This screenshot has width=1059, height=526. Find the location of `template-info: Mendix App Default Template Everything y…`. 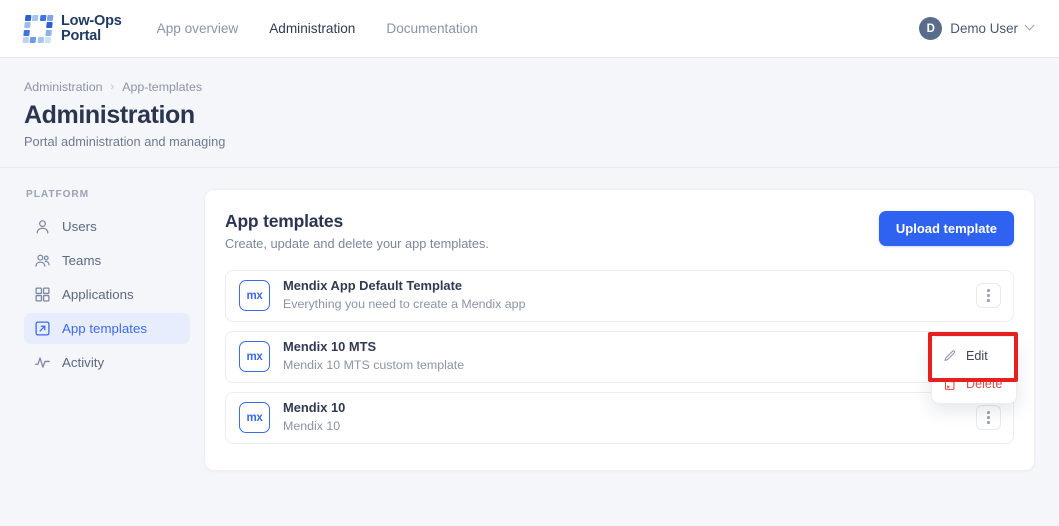

template-info: Mendix App Default Template Everything y… is located at coordinates (404, 295).